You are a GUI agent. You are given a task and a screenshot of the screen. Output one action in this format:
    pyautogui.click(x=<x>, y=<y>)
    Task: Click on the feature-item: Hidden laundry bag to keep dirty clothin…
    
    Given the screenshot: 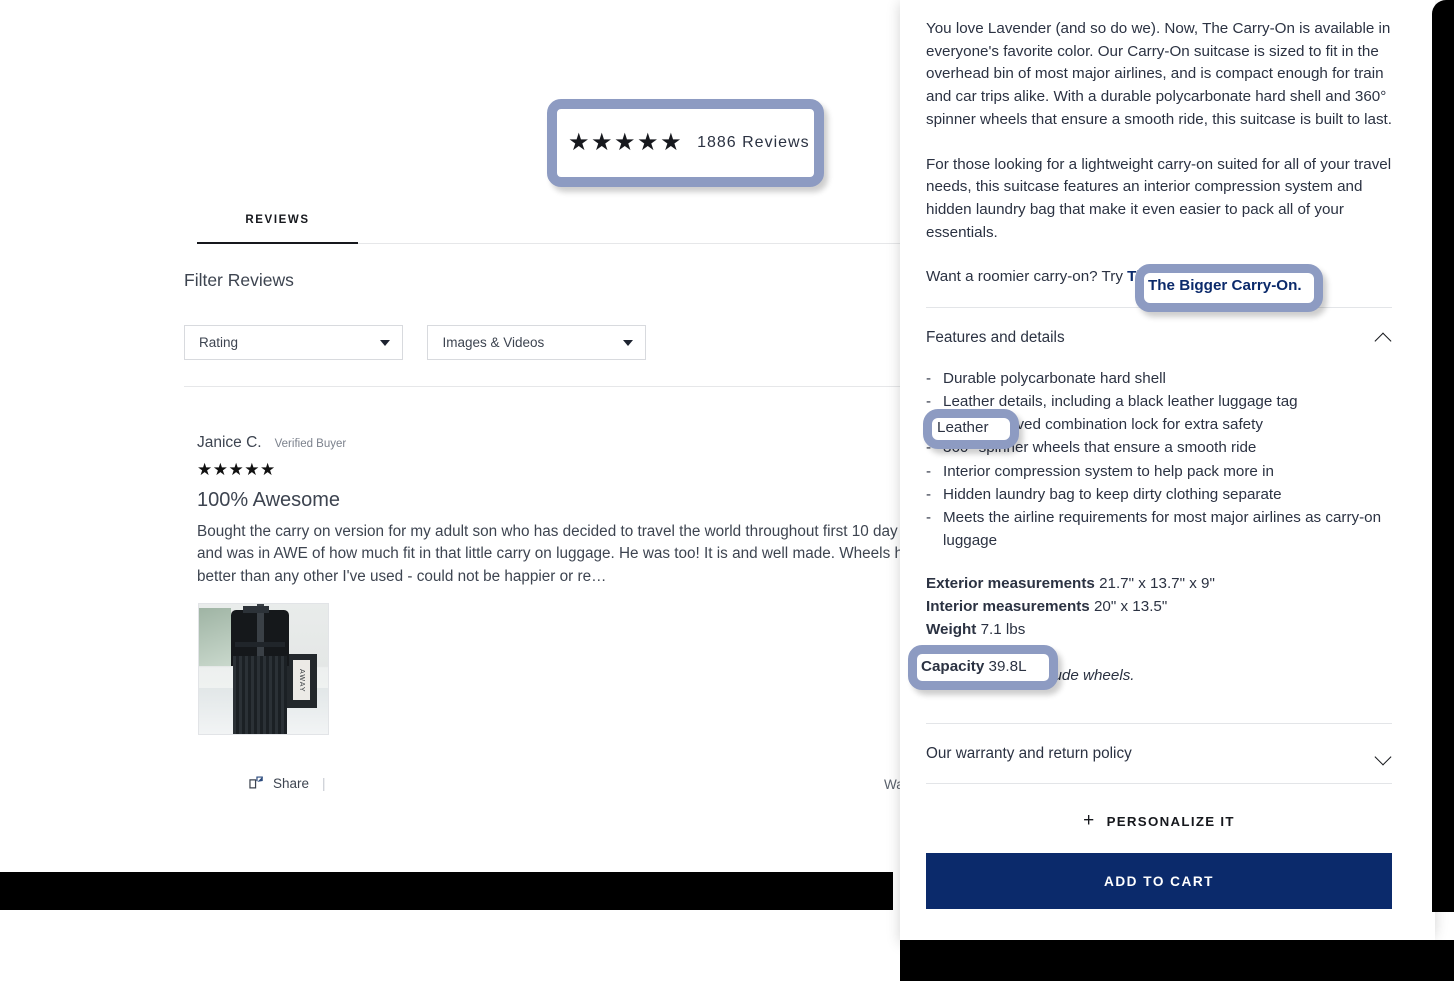 What is the action you would take?
    pyautogui.click(x=1159, y=494)
    